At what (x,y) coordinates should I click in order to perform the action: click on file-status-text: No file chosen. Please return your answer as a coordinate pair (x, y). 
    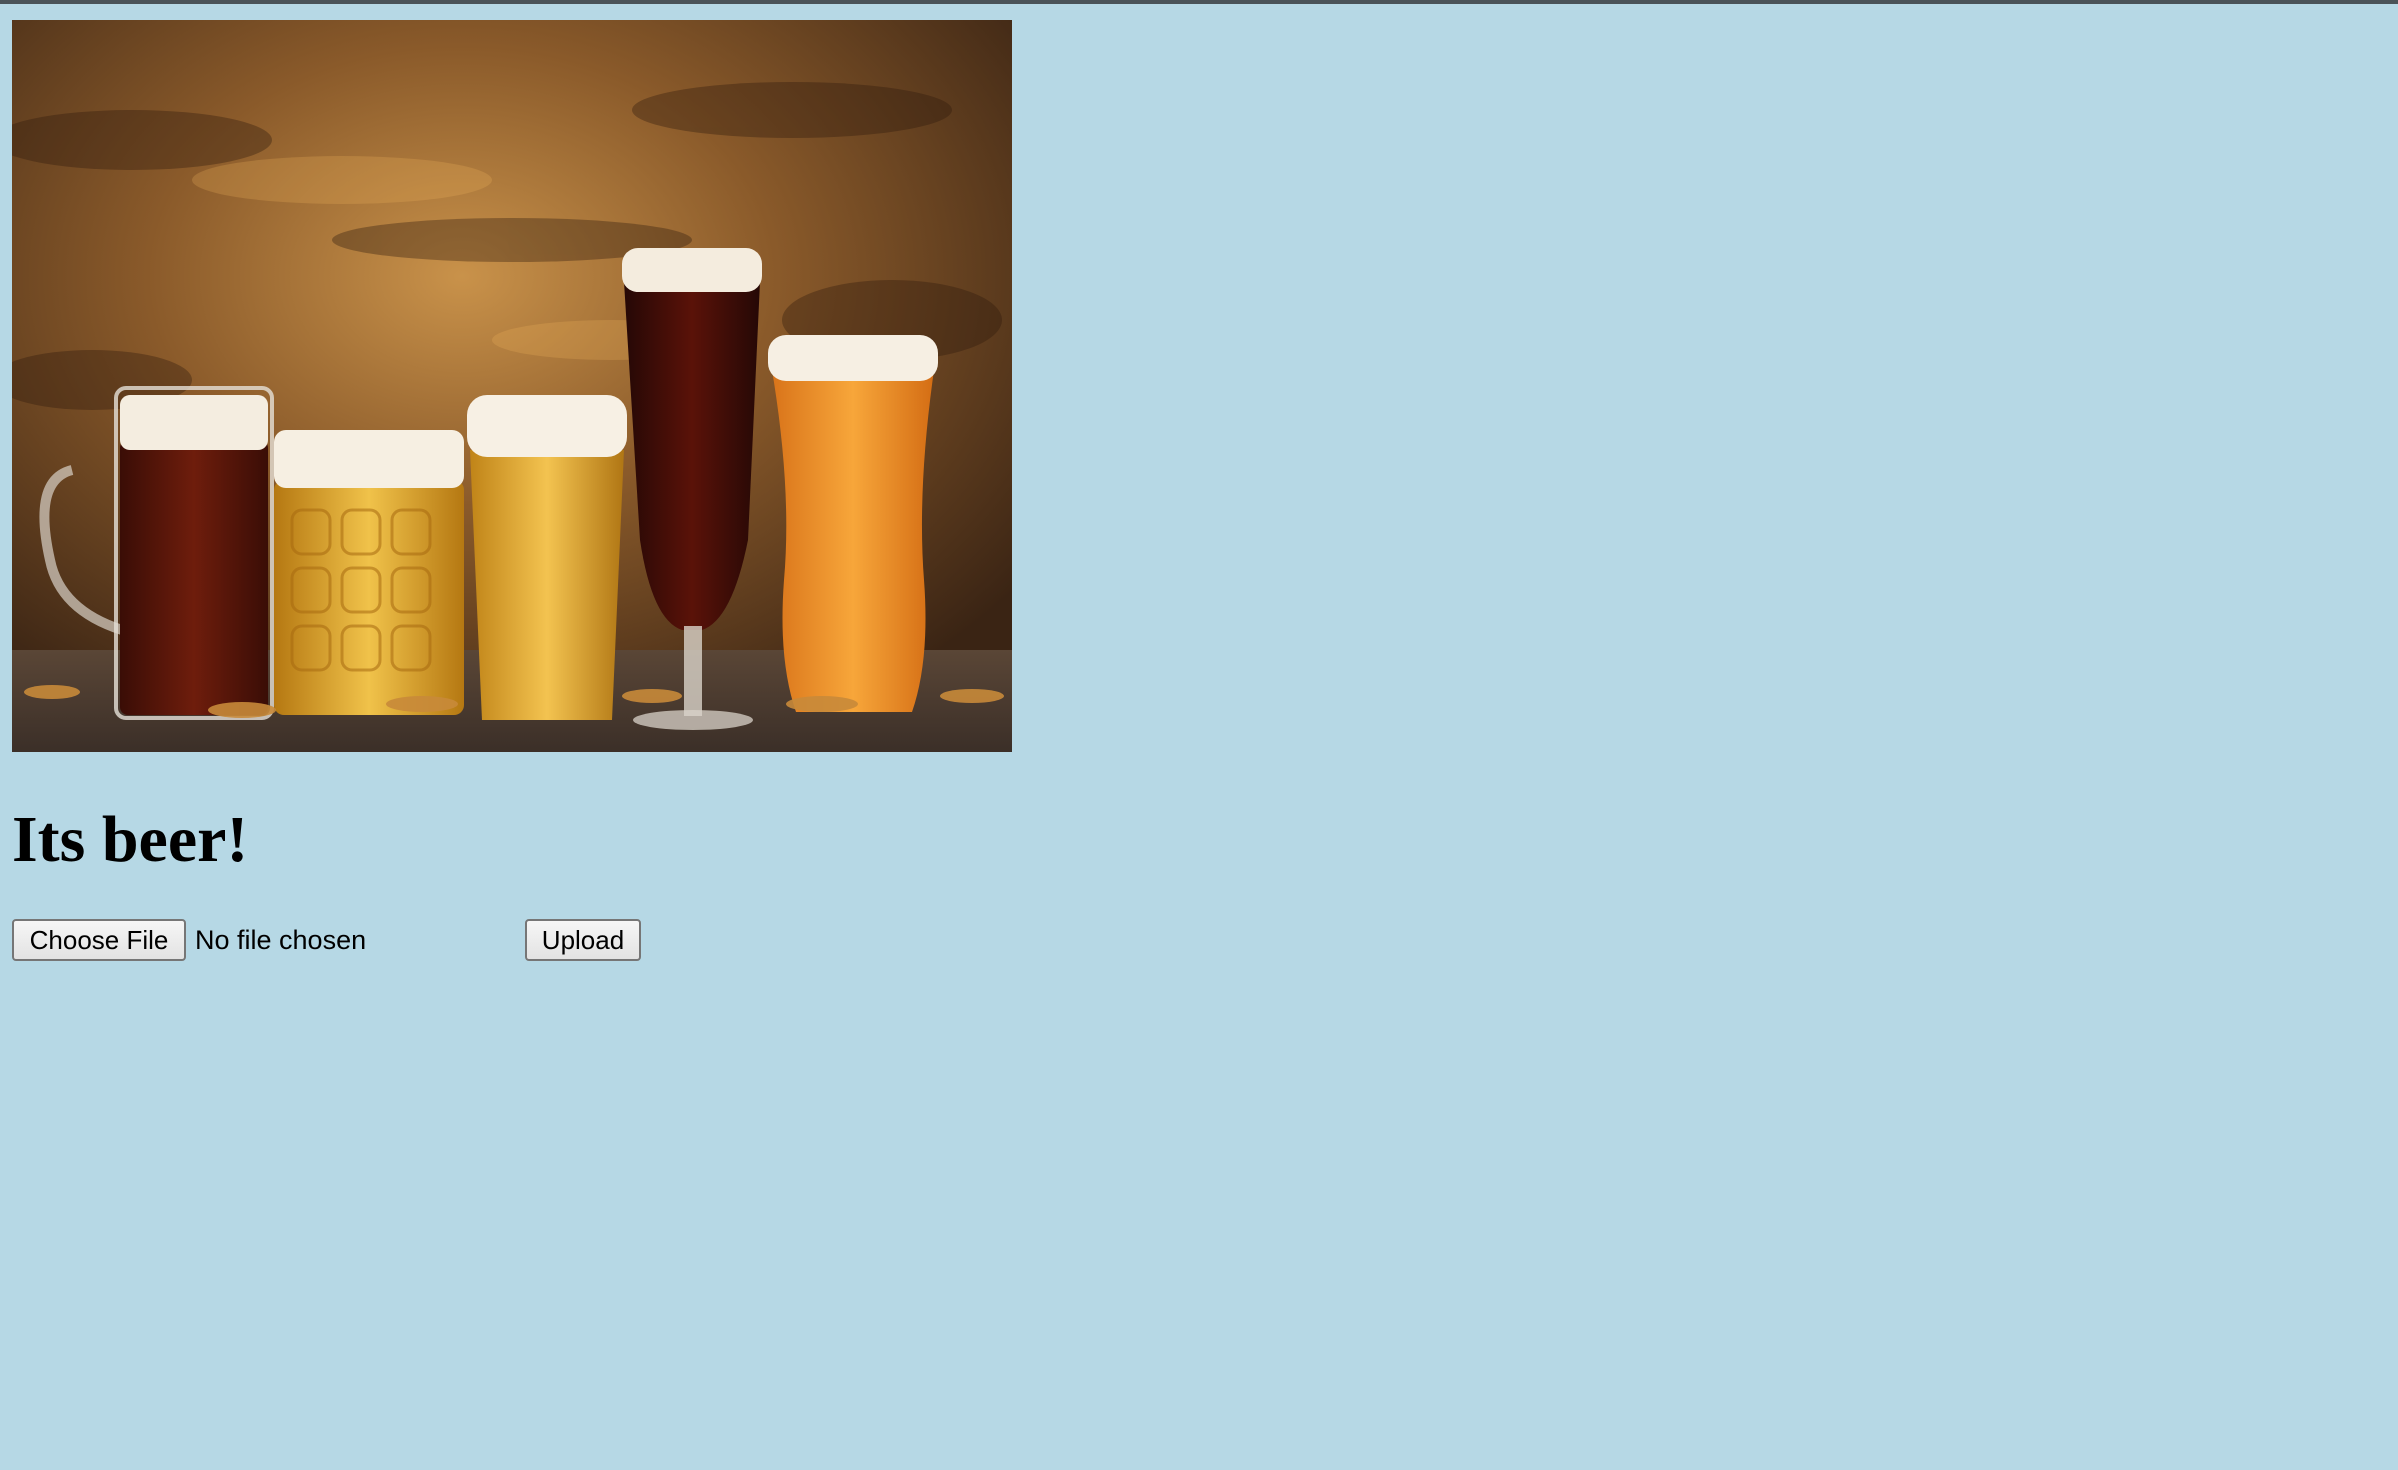
    Looking at the image, I should click on (281, 940).